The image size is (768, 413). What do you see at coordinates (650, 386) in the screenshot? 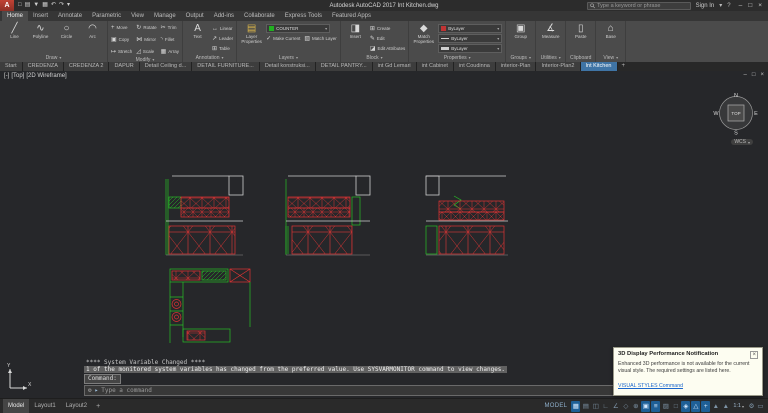
I see `visual-styles-command-link: VISUAL STYLES Command` at bounding box center [650, 386].